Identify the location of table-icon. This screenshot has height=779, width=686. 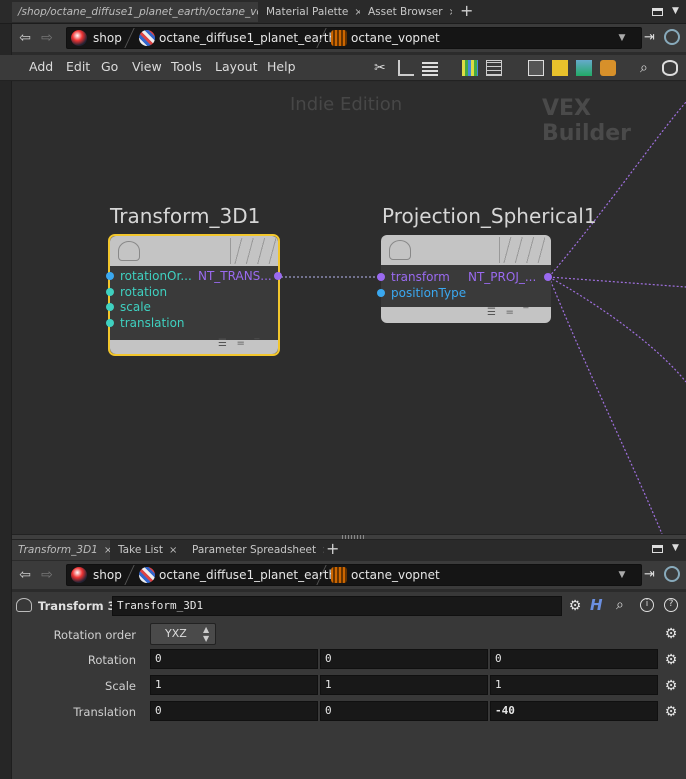
(494, 68).